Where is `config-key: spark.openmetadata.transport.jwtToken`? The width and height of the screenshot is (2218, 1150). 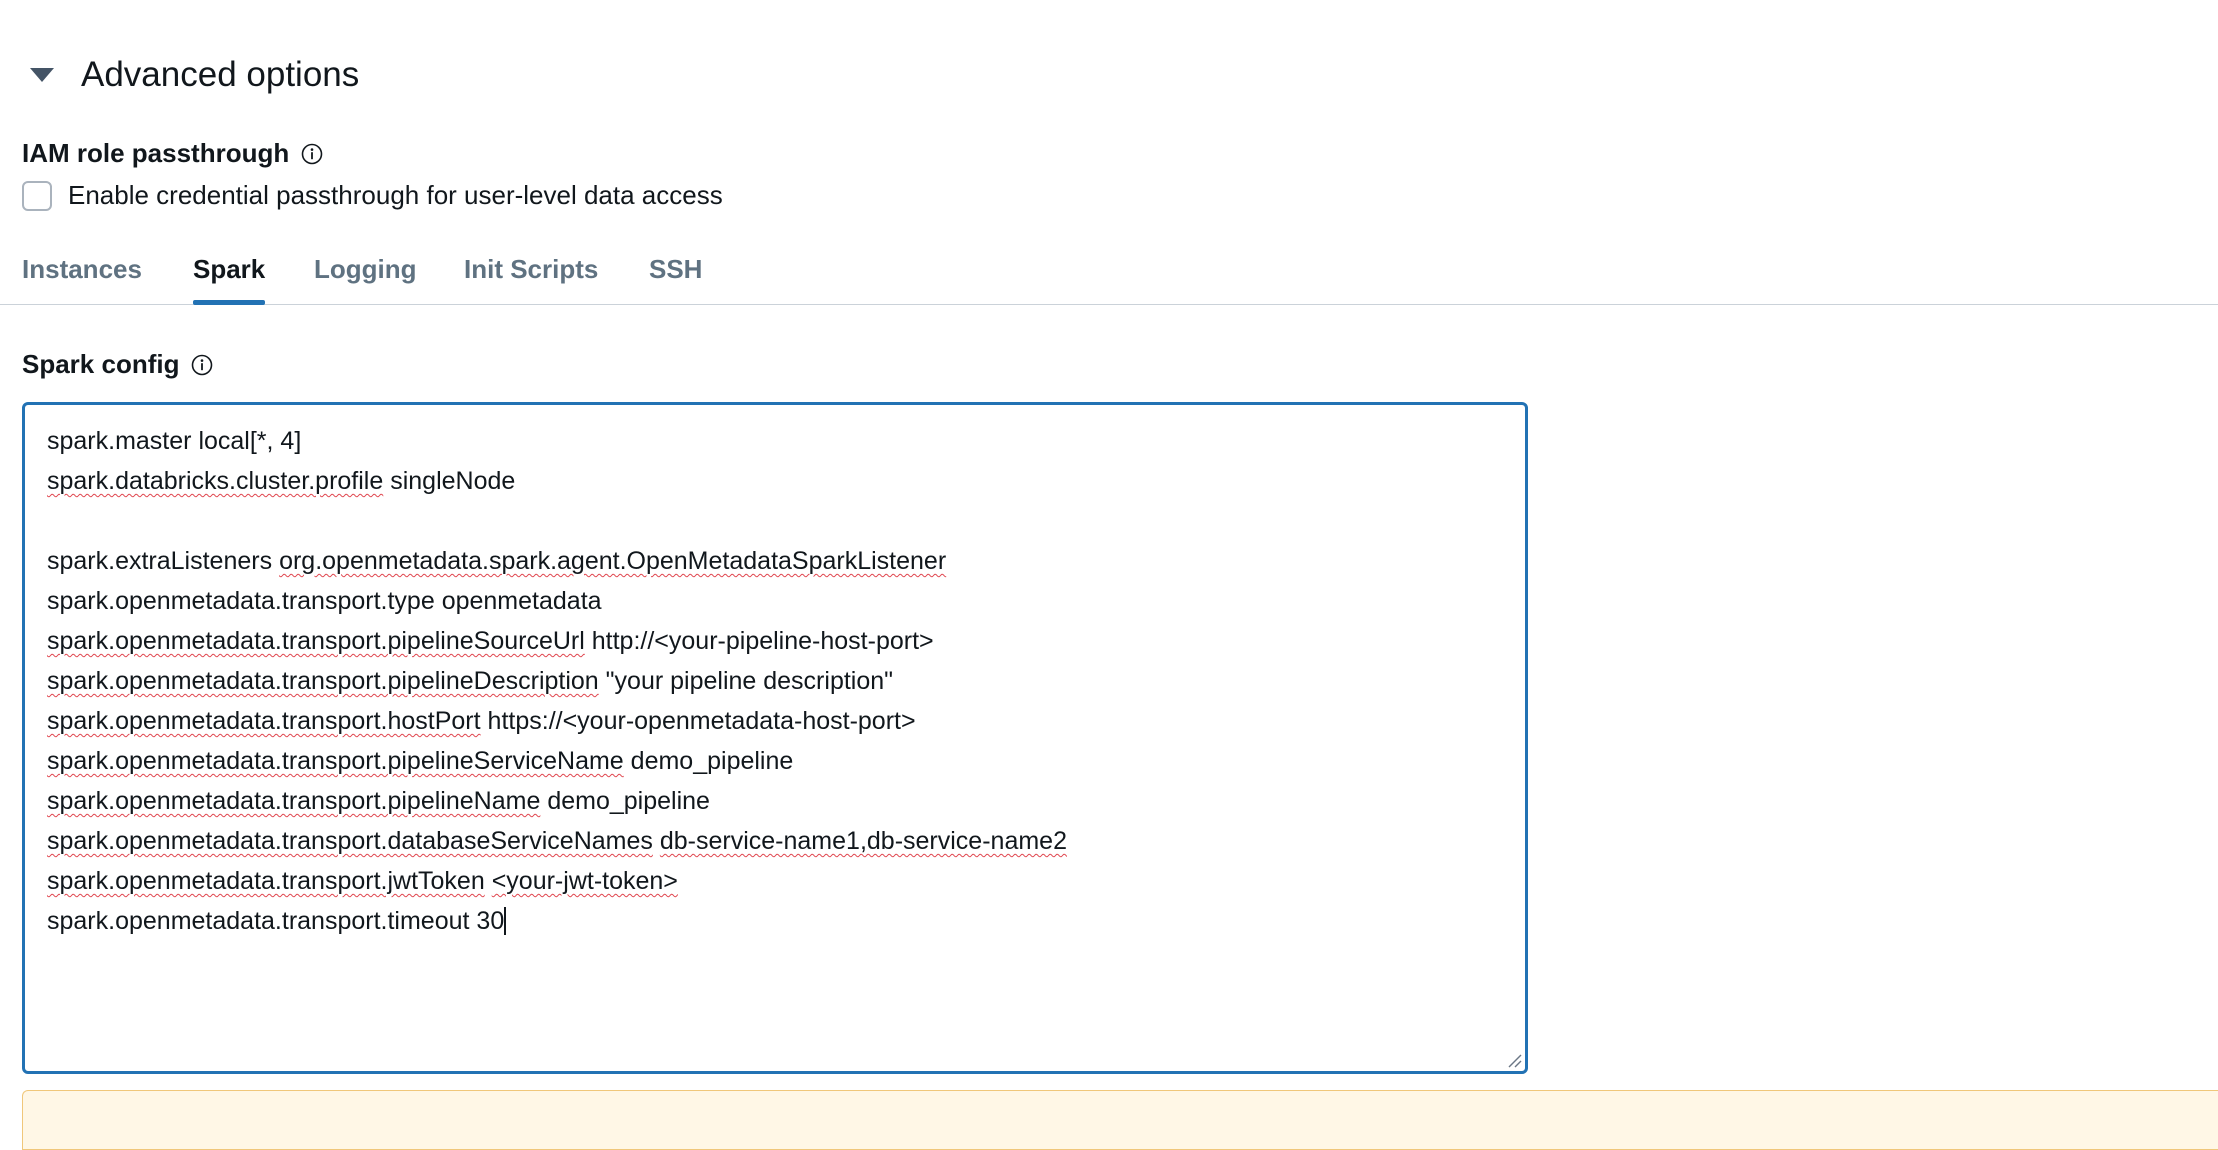 config-key: spark.openmetadata.transport.jwtToken is located at coordinates (266, 881).